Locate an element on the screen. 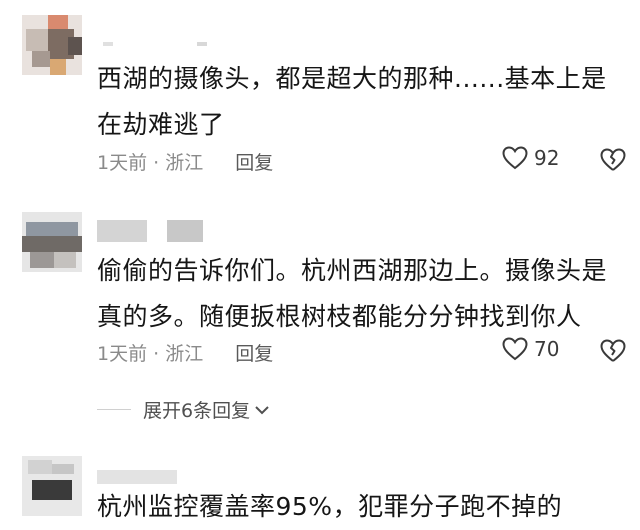  expand-replies-button: 展开6条回复 is located at coordinates (183, 409).